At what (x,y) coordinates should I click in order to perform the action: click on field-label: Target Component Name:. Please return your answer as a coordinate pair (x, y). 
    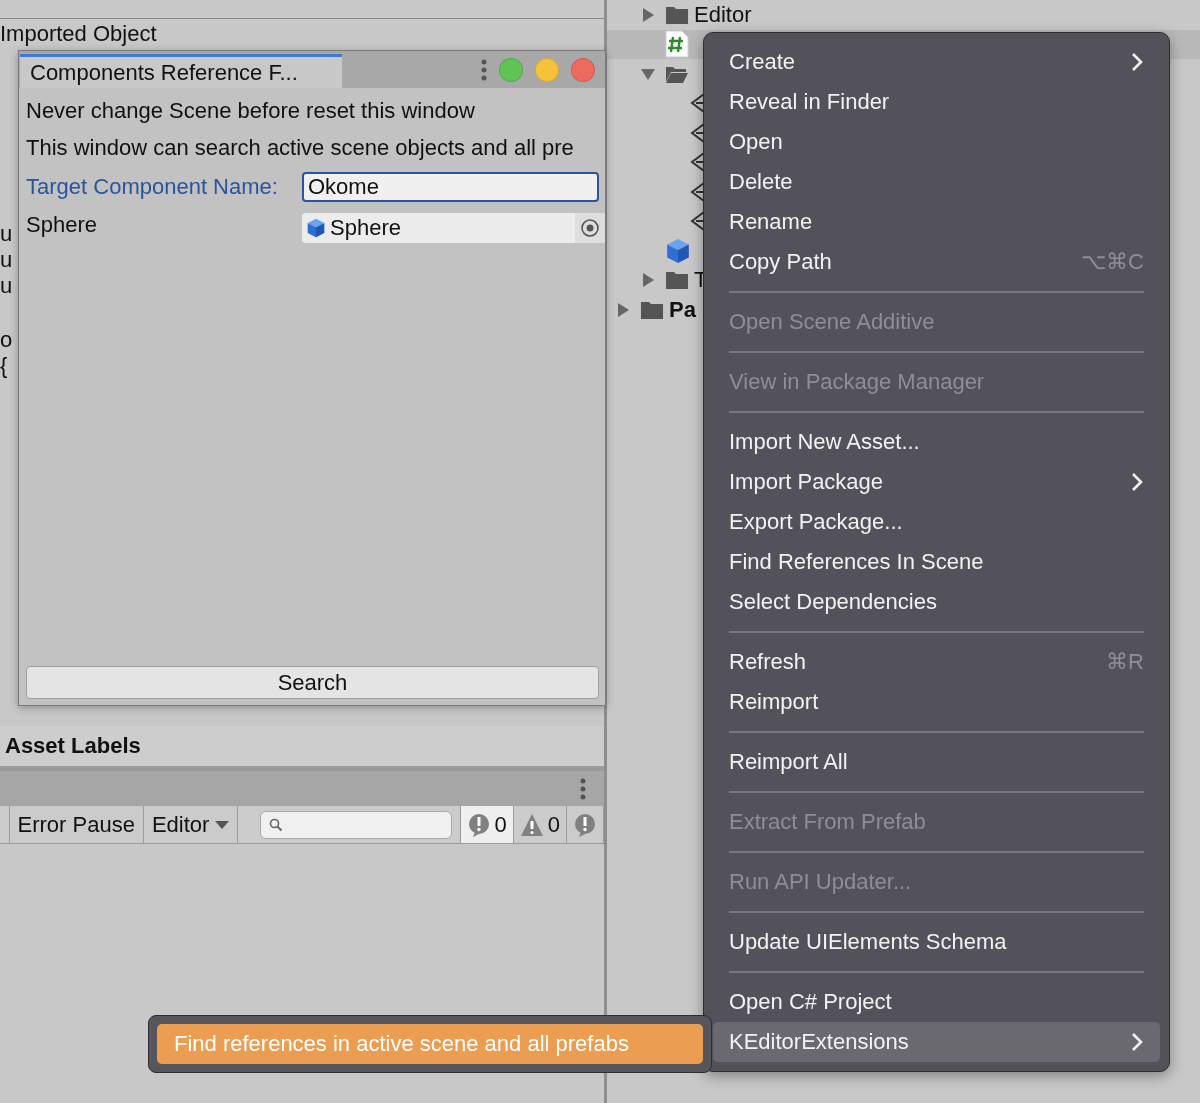
    Looking at the image, I should click on (152, 187).